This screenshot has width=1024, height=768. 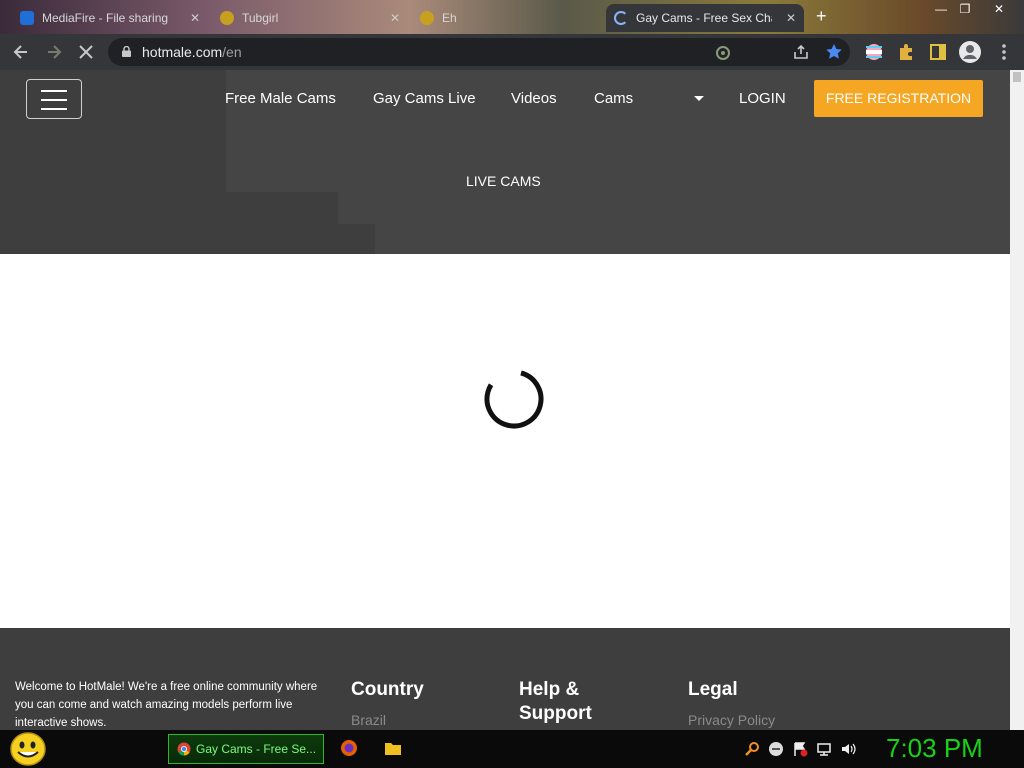 I want to click on tab-title: Tubgirl, so click(x=260, y=18).